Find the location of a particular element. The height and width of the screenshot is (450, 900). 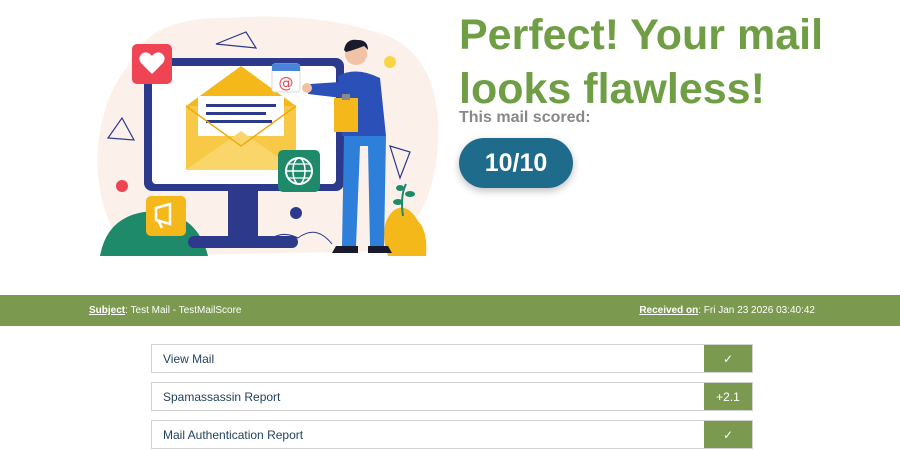

subject-info: Subject: Test Mail - TestMailScore is located at coordinates (165, 310).